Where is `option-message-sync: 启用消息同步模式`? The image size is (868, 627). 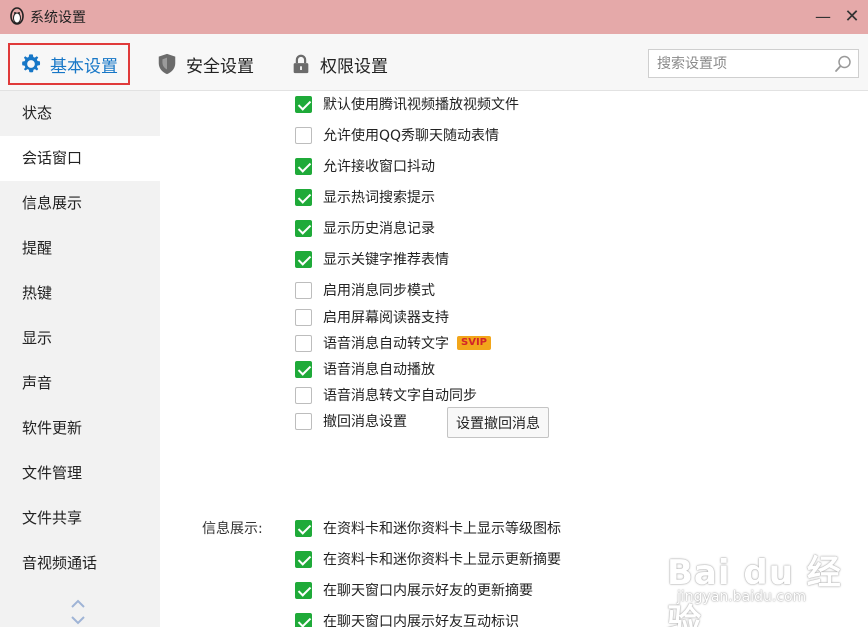
option-message-sync: 启用消息同步模式 is located at coordinates (365, 290).